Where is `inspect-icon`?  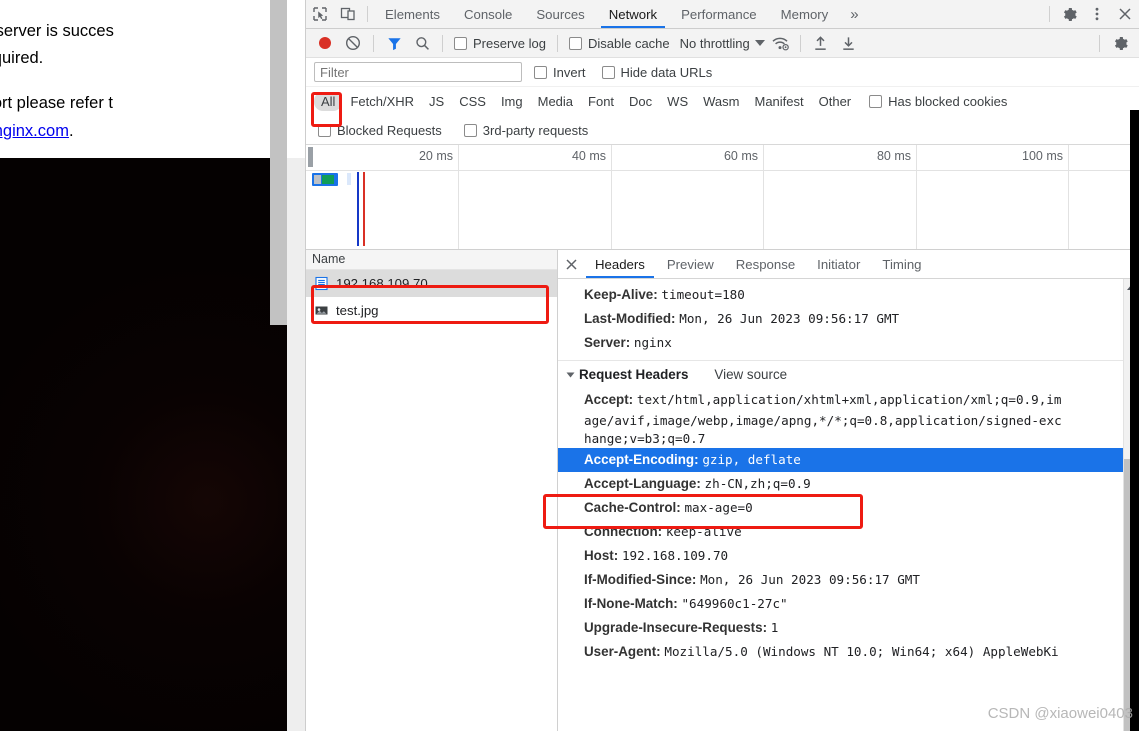
inspect-icon is located at coordinates (320, 14).